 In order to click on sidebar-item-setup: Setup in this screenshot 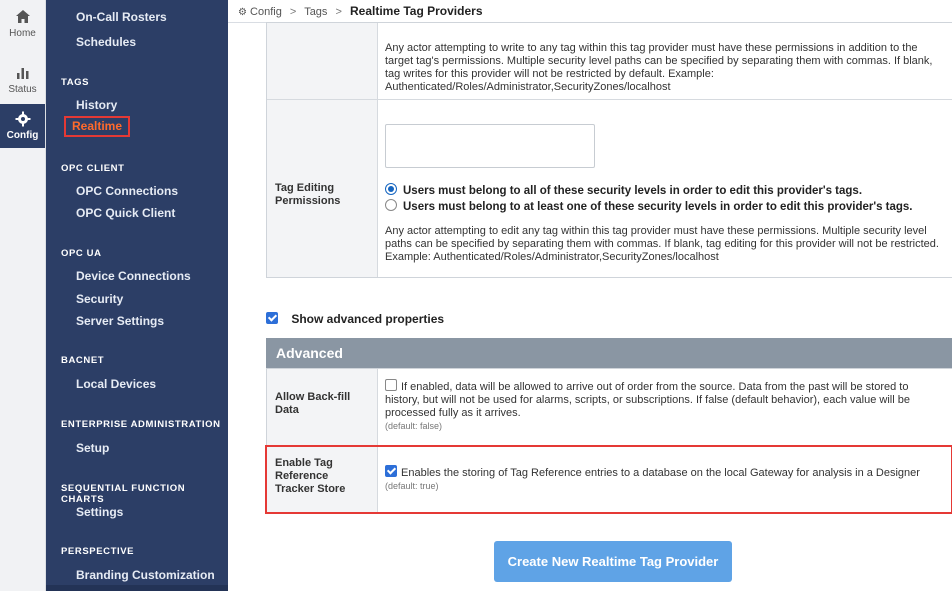, I will do `click(92, 448)`.